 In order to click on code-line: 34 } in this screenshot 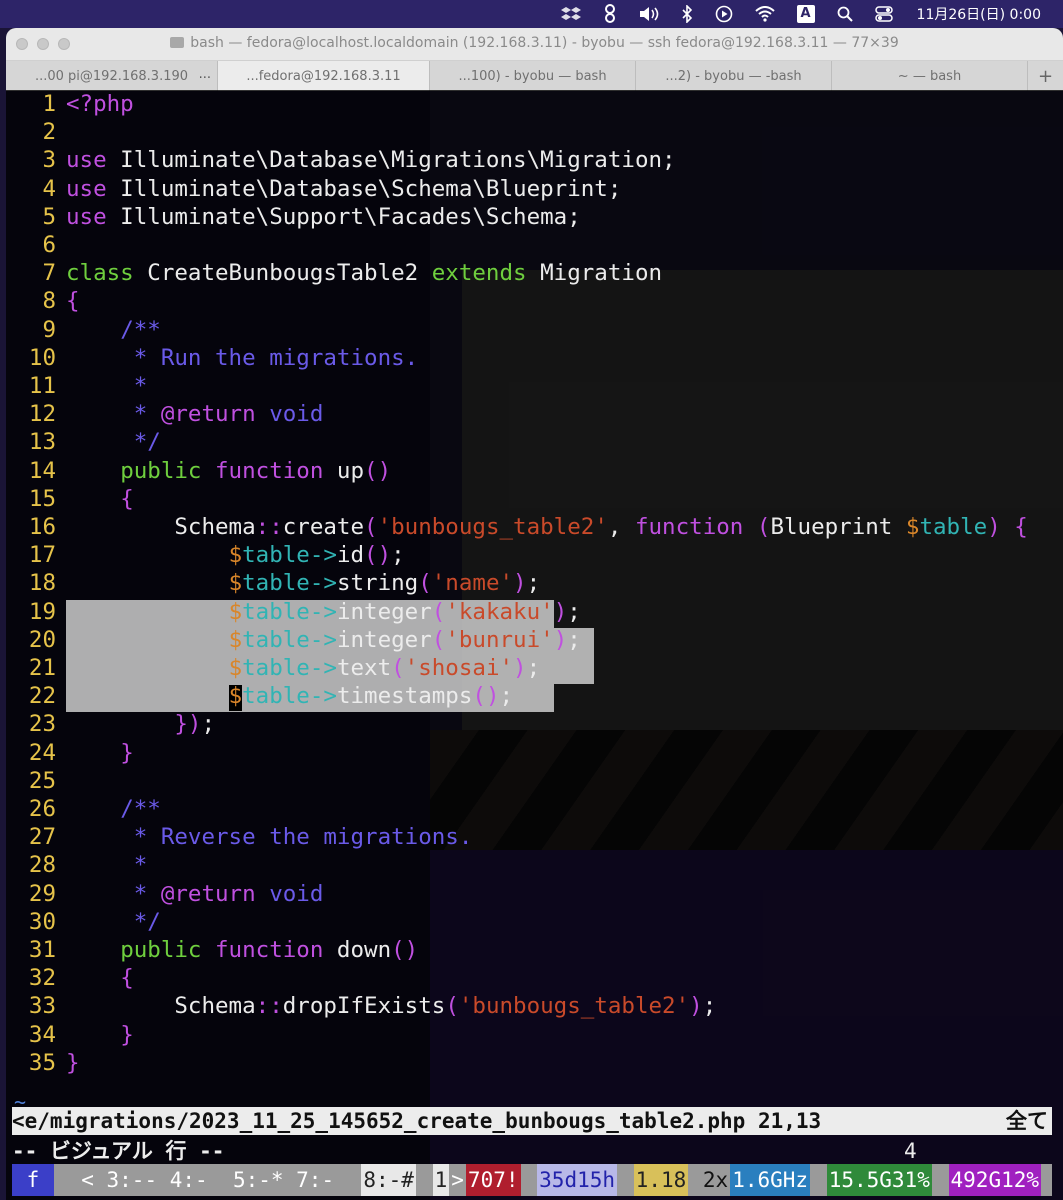, I will do `click(70, 1035)`.